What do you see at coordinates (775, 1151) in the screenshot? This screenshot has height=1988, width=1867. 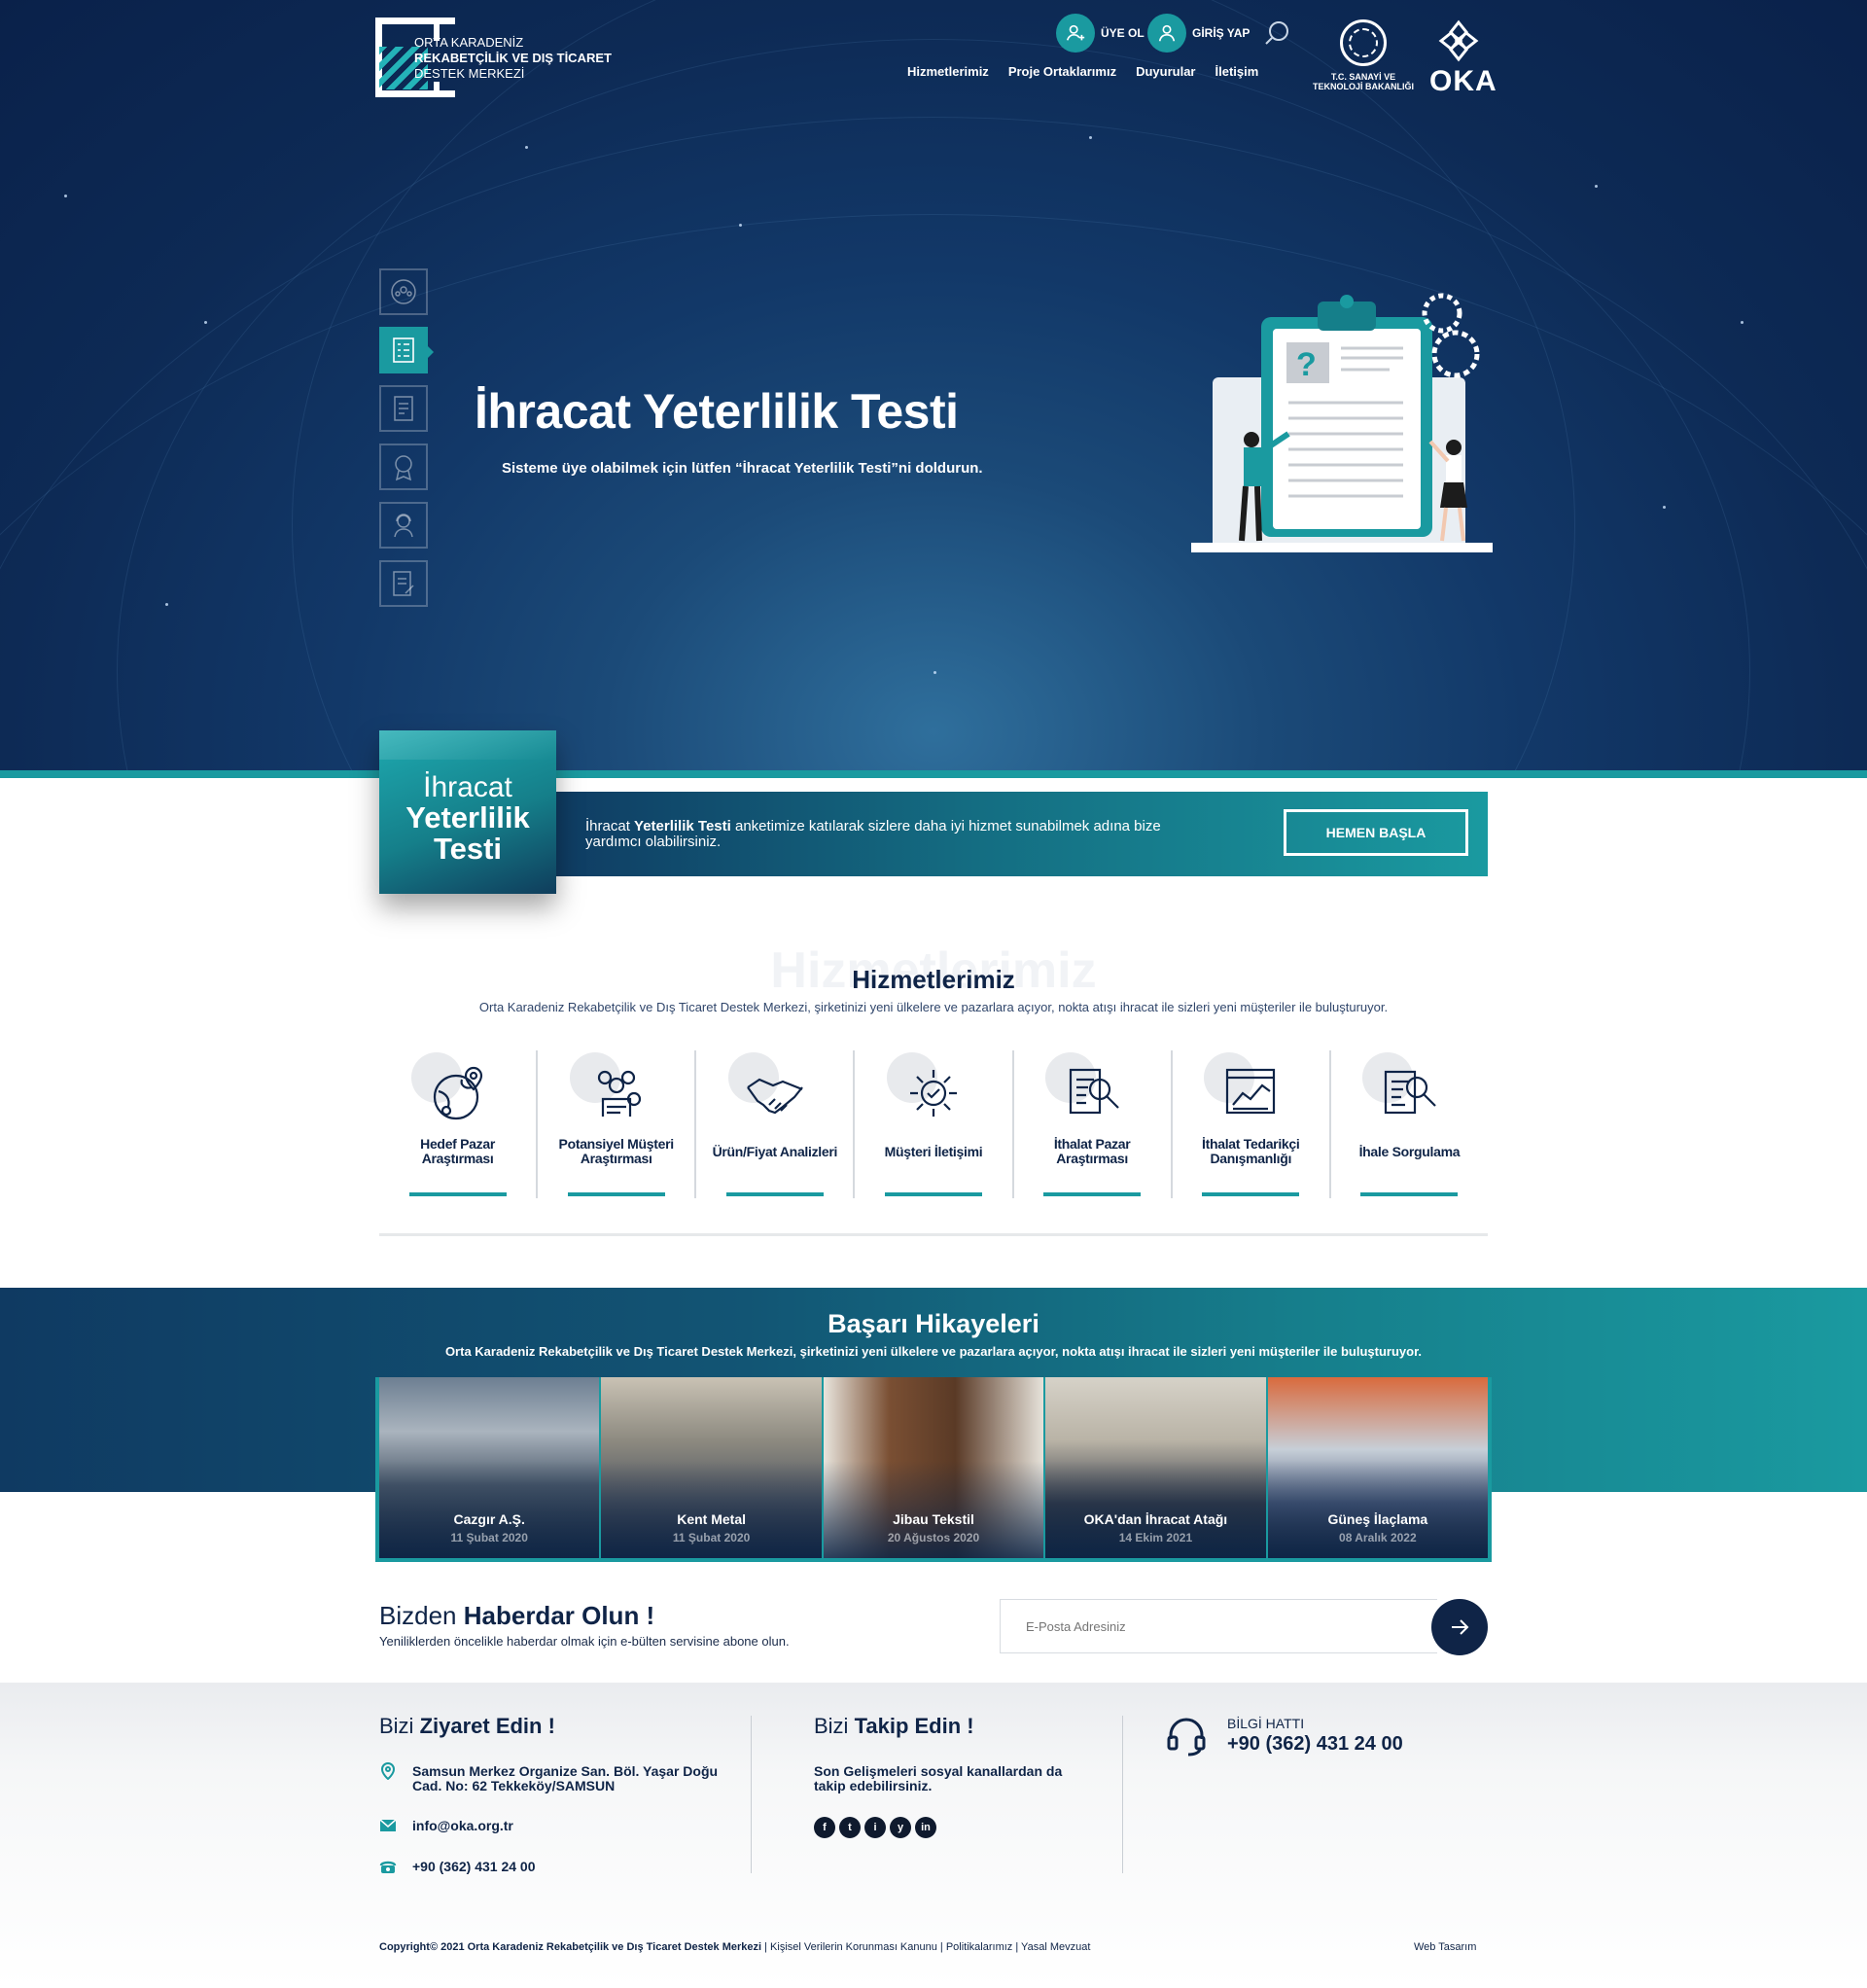 I see `service-label: Ürün/Fiyat Analizleri` at bounding box center [775, 1151].